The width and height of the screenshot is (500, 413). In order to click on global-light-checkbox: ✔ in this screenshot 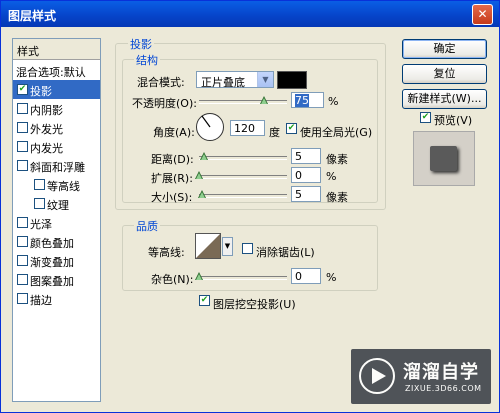, I will do `click(291, 128)`.